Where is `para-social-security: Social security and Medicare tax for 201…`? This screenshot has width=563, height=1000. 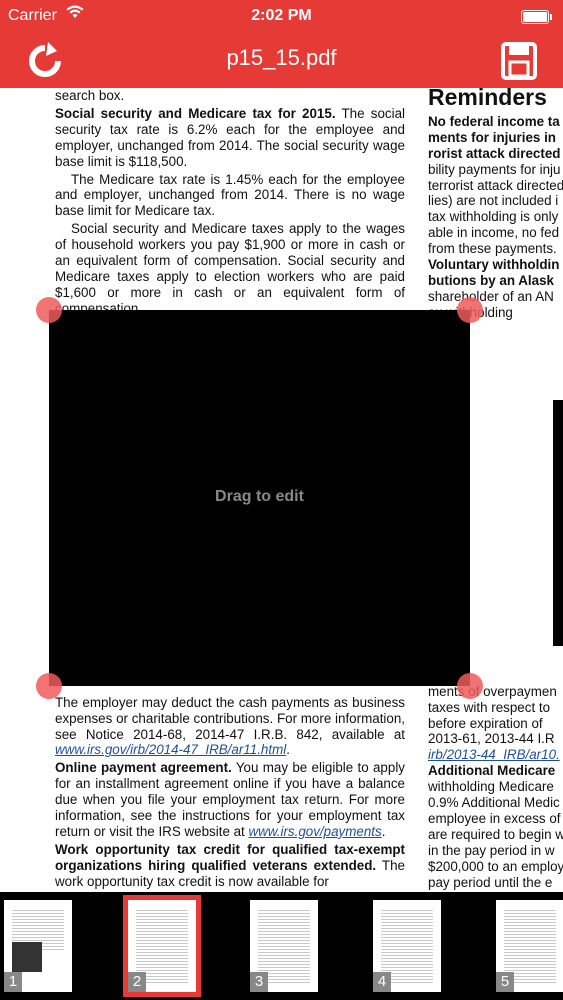
para-social-security: Social security and Medicare tax for 201… is located at coordinates (230, 137).